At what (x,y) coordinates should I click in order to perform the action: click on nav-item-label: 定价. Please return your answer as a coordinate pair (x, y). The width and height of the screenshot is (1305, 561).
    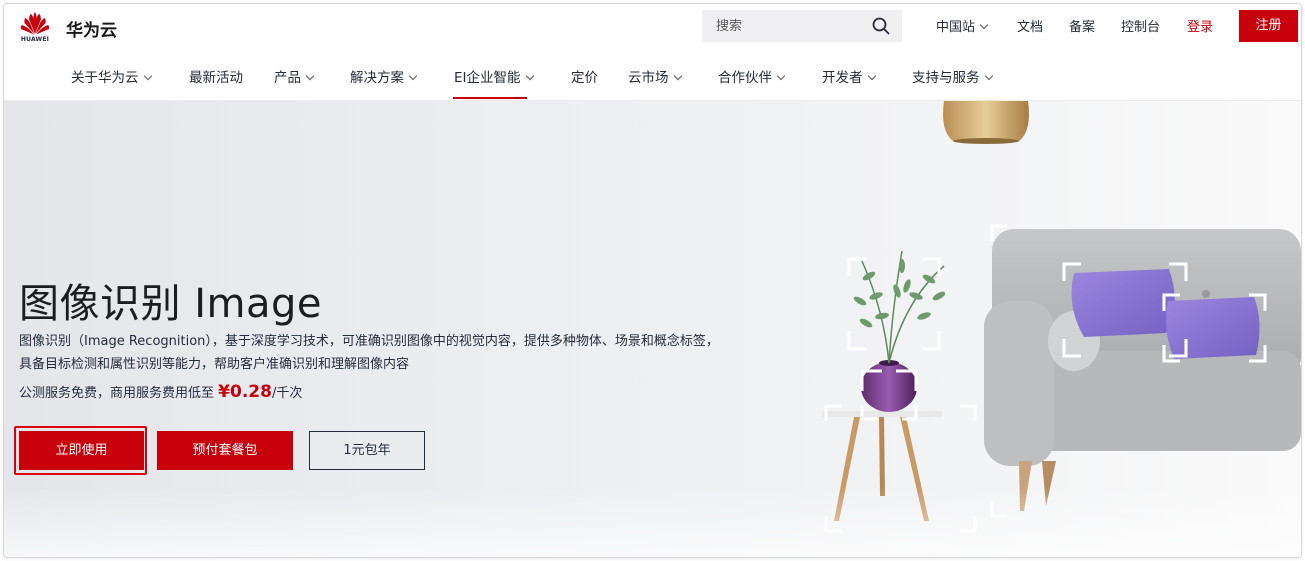
    Looking at the image, I should click on (584, 78).